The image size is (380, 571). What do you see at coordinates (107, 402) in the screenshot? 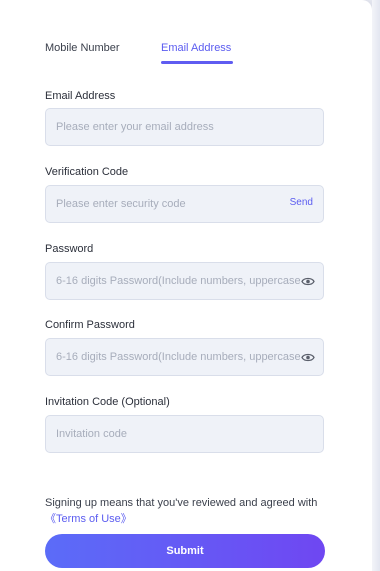
I see `invitation-code-label: Invitation Code (Optional)` at bounding box center [107, 402].